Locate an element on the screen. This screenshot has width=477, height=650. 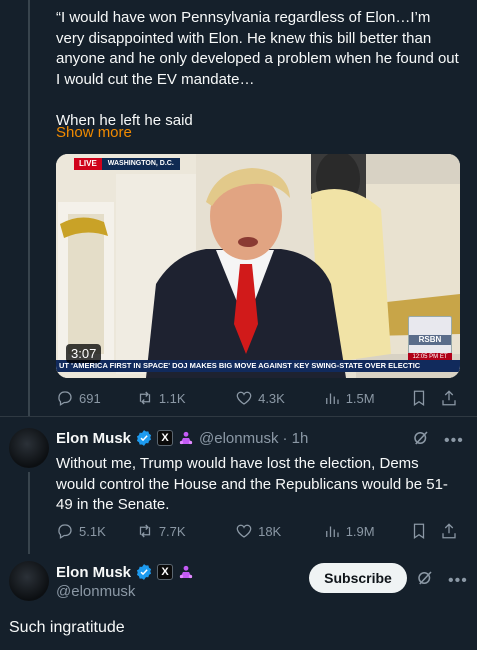
live-tag: LIVE is located at coordinates (88, 164).